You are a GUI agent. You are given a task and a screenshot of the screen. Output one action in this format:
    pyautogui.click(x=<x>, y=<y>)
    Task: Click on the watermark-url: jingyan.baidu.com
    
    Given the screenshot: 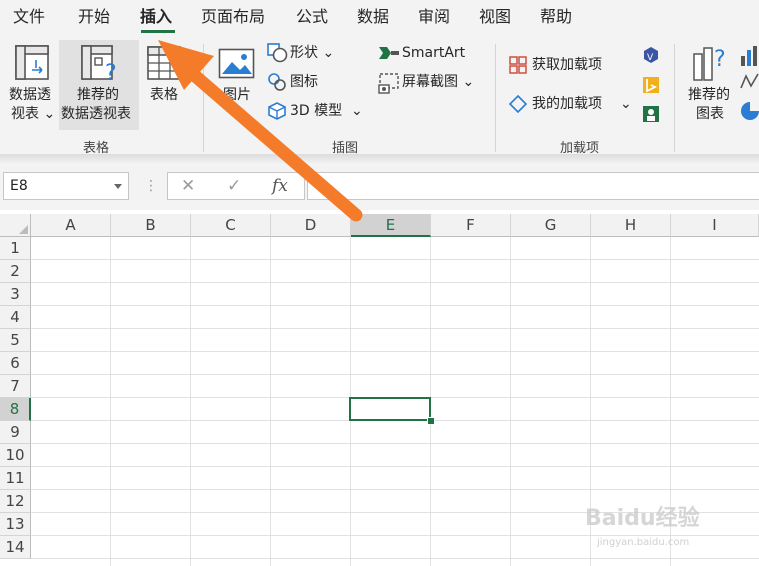 What is the action you would take?
    pyautogui.click(x=643, y=542)
    